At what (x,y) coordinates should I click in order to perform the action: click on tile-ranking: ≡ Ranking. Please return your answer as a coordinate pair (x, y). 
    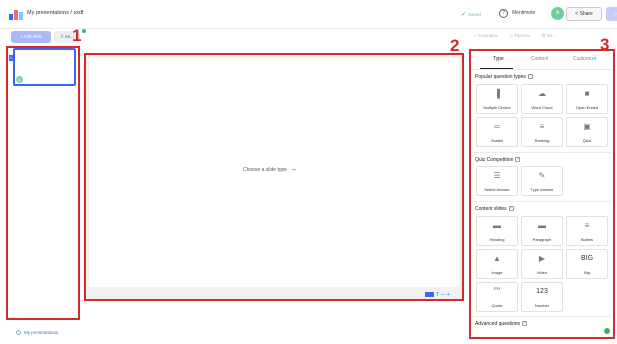
    Looking at the image, I should click on (542, 132).